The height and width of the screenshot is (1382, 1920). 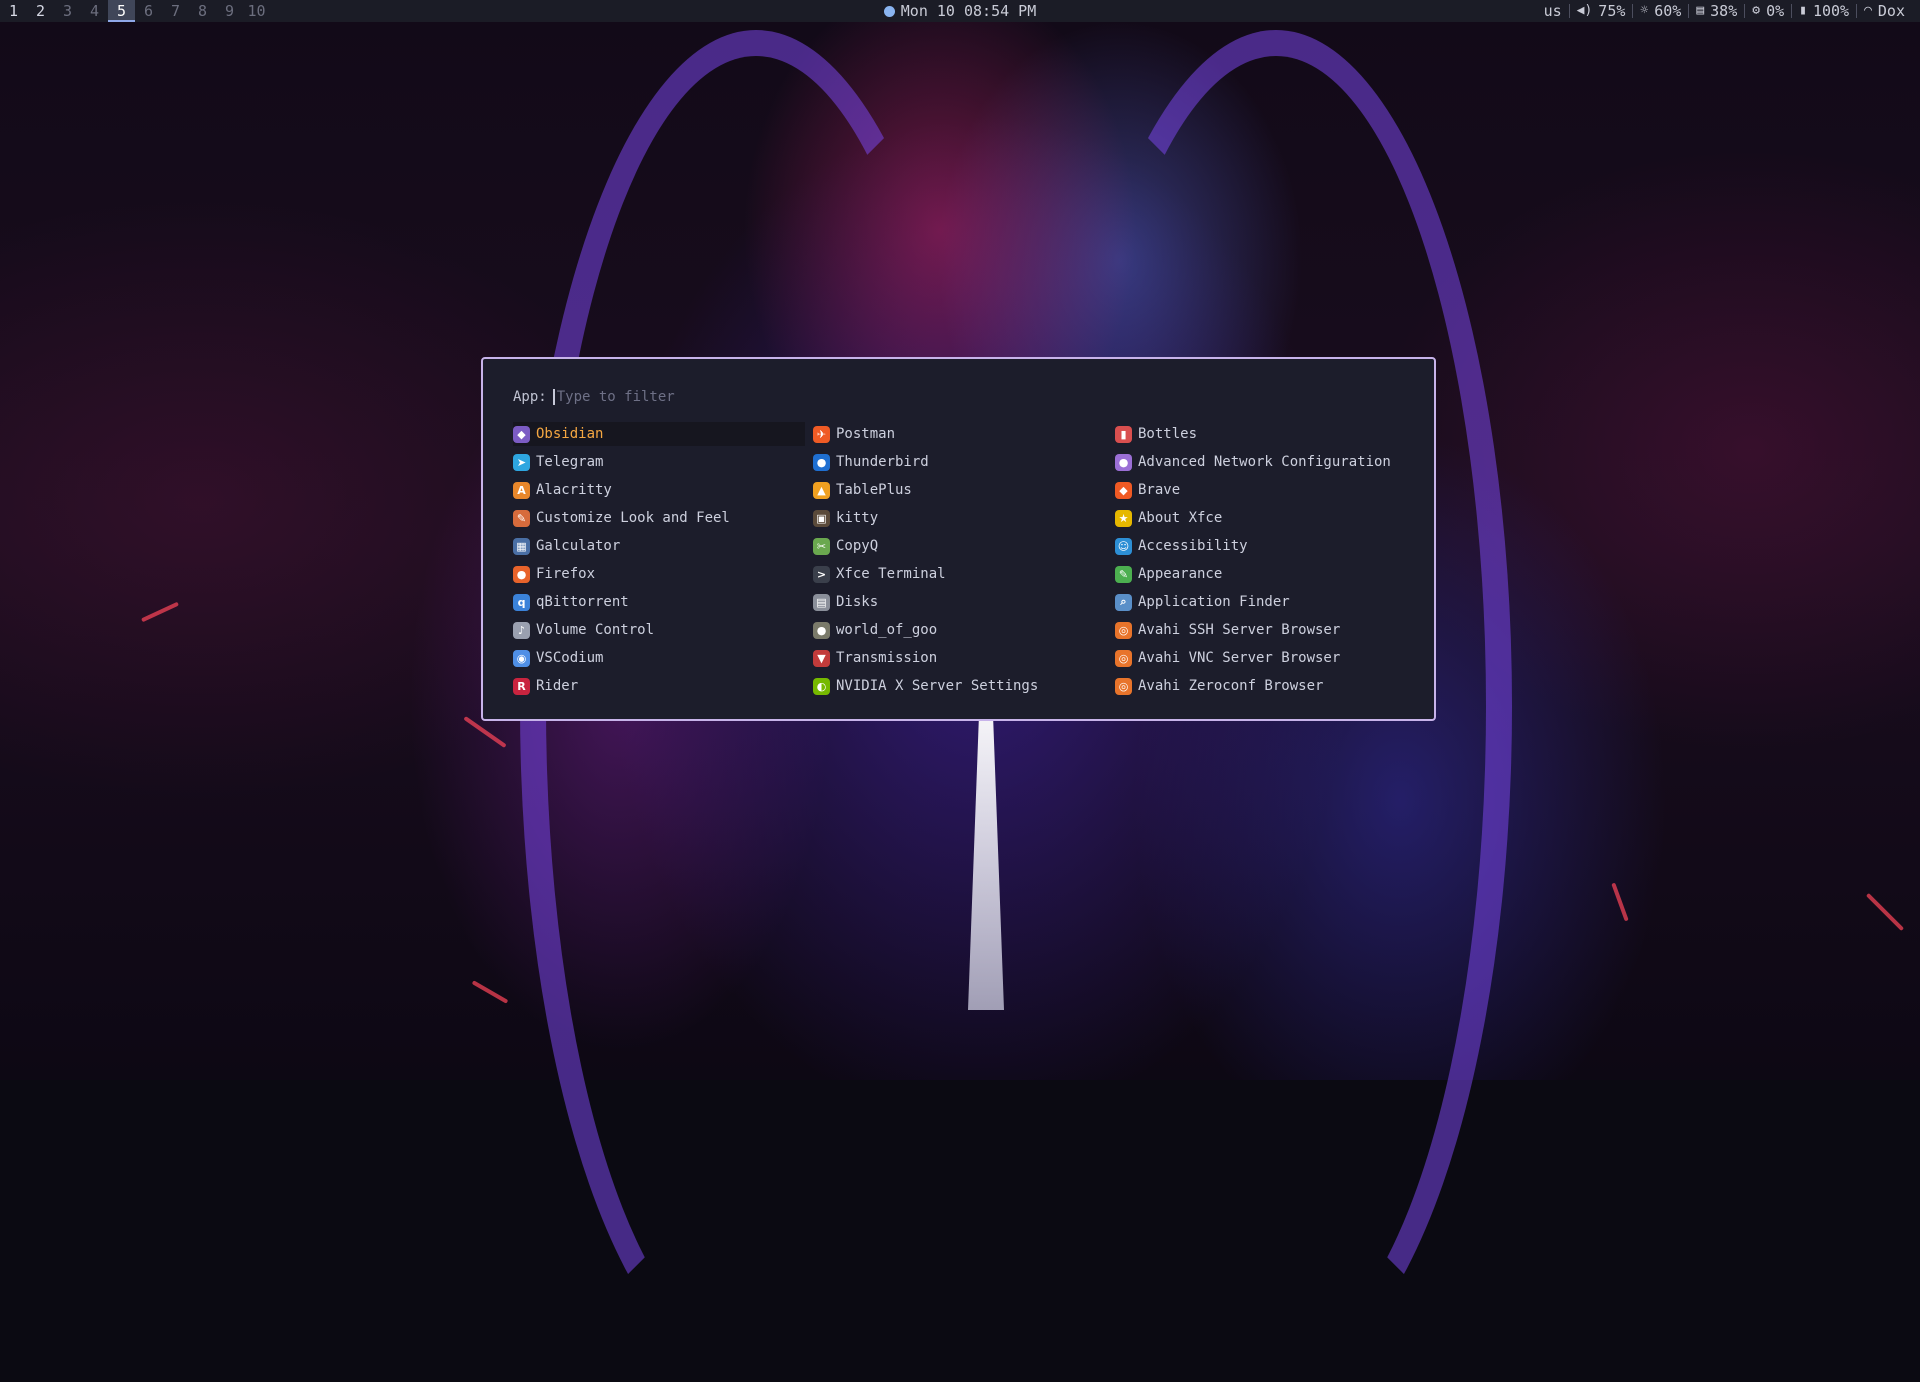 What do you see at coordinates (1123, 630) in the screenshot?
I see `avahi-ssh-icon: ◎` at bounding box center [1123, 630].